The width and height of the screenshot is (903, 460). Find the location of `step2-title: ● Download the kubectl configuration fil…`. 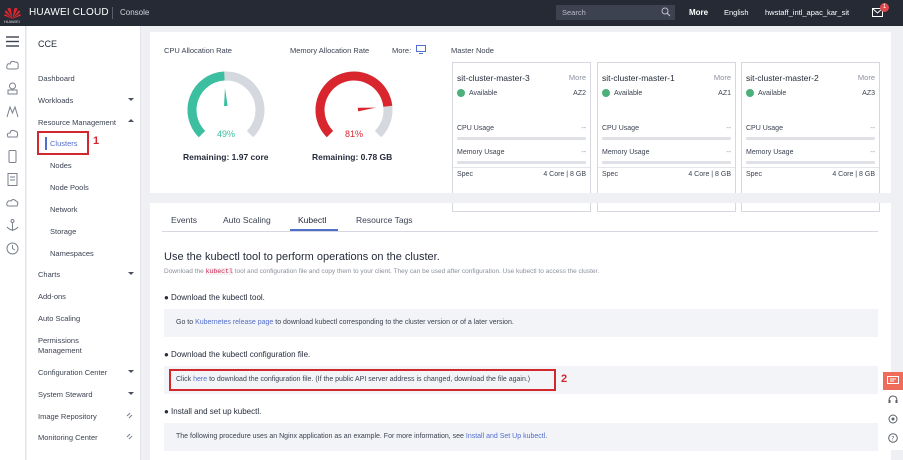

step2-title: ● Download the kubectl configuration fil… is located at coordinates (237, 354).